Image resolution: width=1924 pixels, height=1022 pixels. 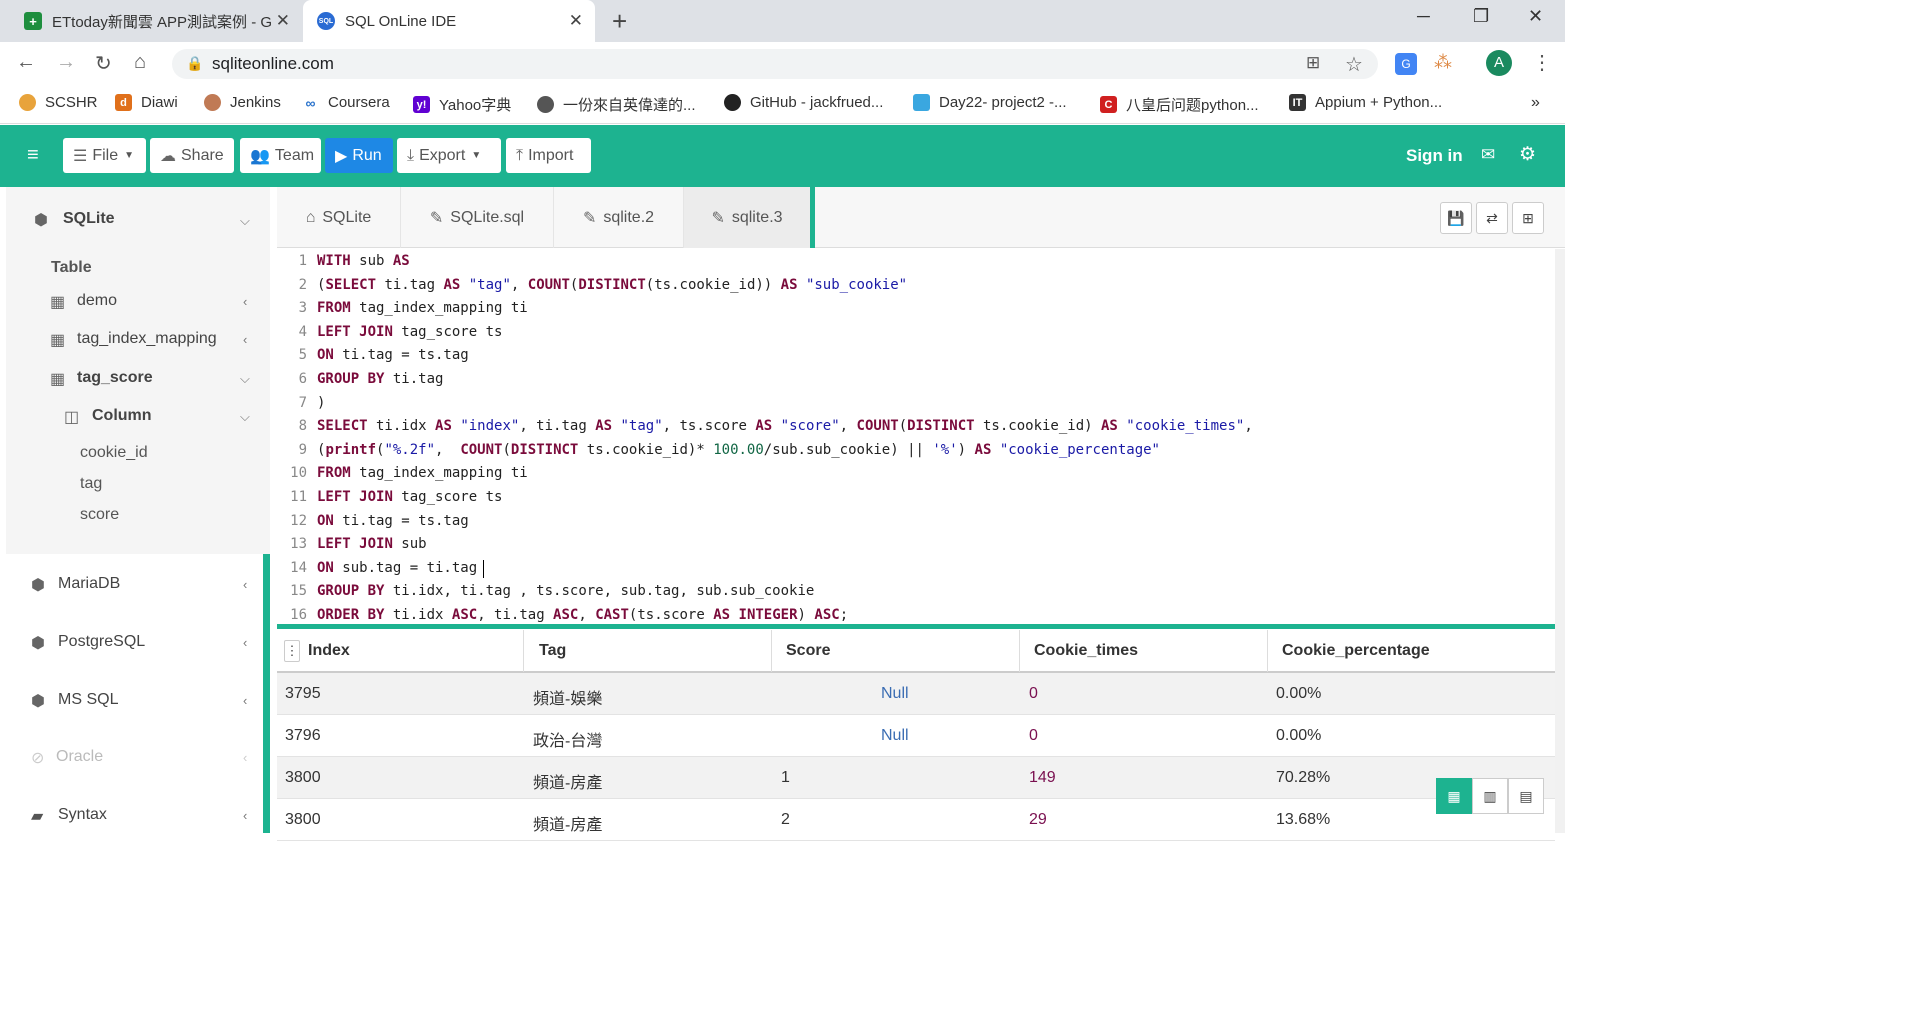 What do you see at coordinates (114, 453) in the screenshot?
I see `column-item: cookie_id` at bounding box center [114, 453].